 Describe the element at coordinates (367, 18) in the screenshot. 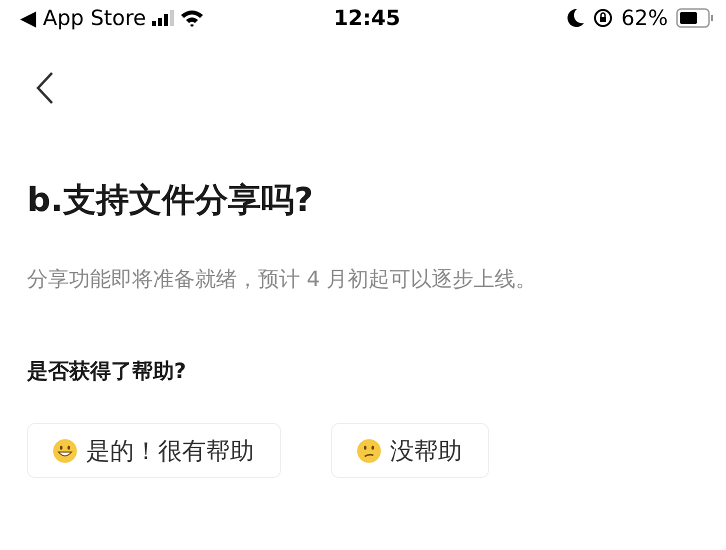

I see `clock-time: 12:45` at that location.